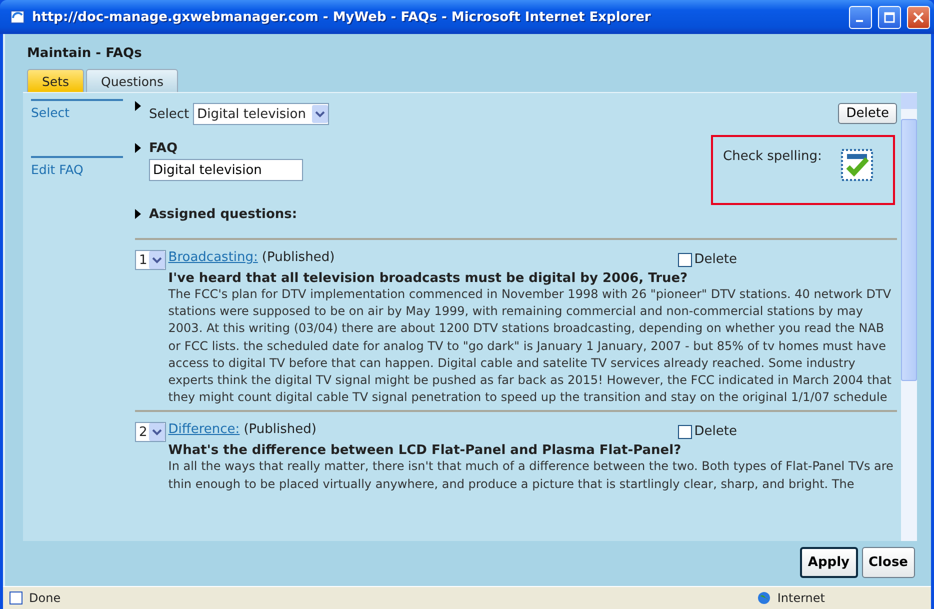 The width and height of the screenshot is (934, 609). I want to click on page-icon, so click(16, 598).